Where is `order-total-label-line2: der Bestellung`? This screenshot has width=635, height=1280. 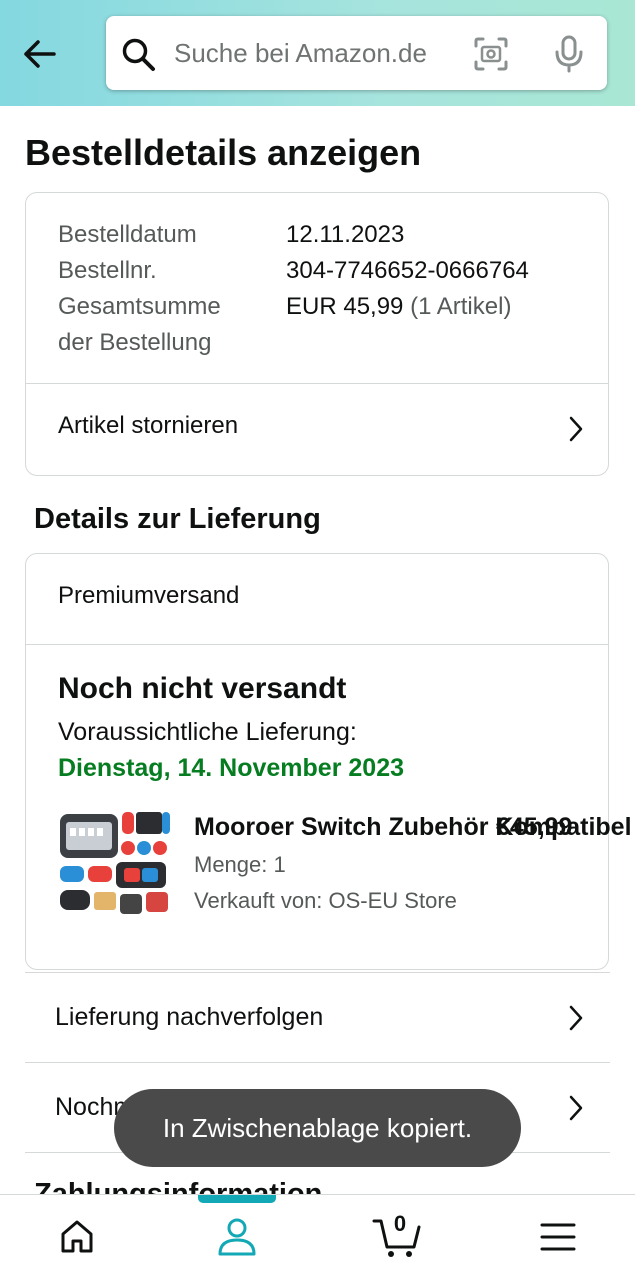 order-total-label-line2: der Bestellung is located at coordinates (135, 342).